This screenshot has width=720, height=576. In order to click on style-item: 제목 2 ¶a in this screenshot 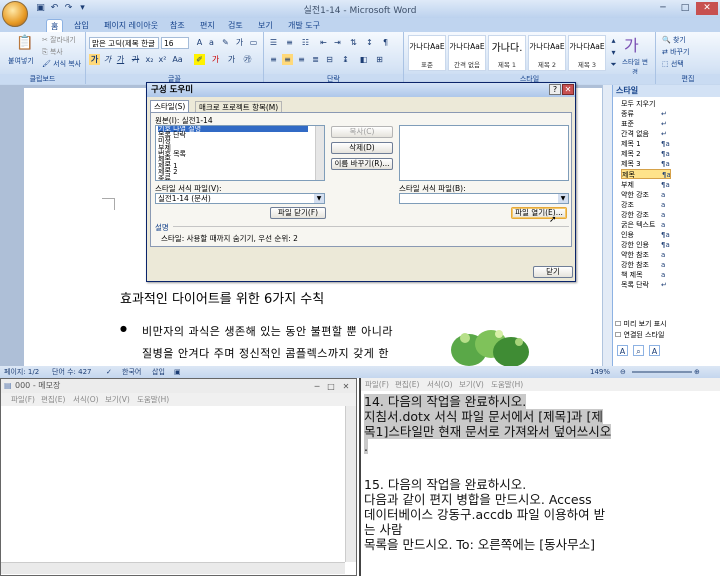, I will do `click(646, 154)`.